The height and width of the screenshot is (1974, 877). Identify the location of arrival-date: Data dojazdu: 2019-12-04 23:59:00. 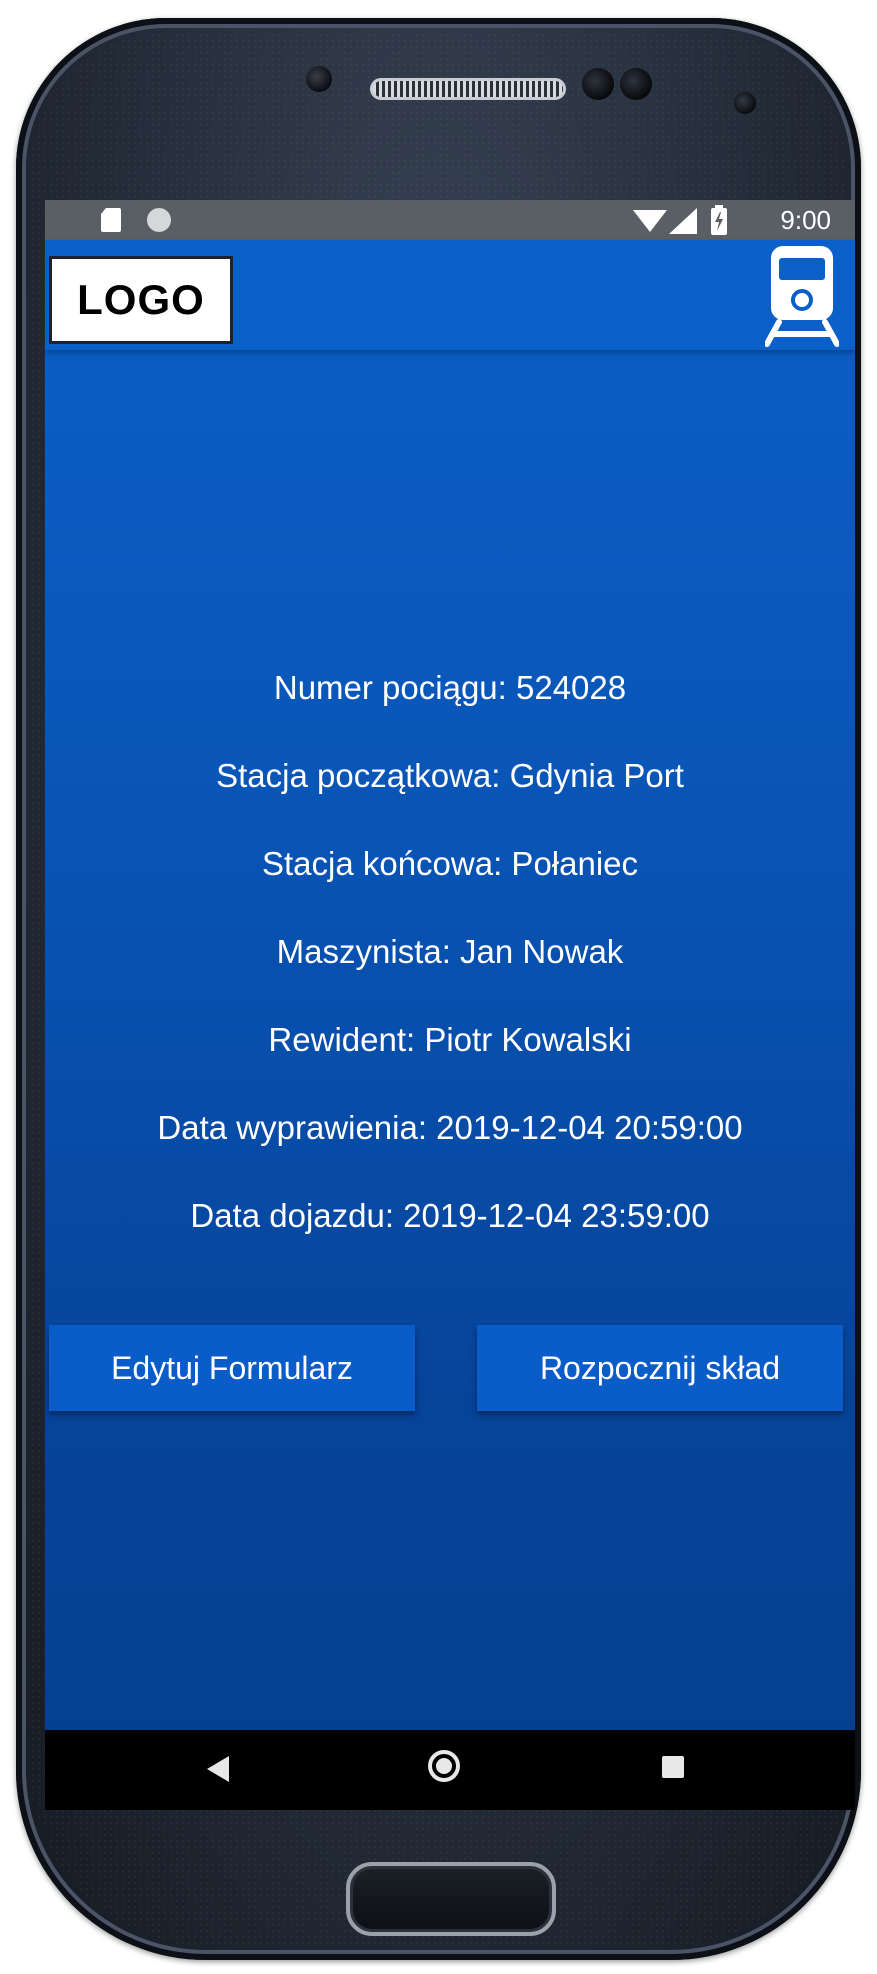
(450, 1215).